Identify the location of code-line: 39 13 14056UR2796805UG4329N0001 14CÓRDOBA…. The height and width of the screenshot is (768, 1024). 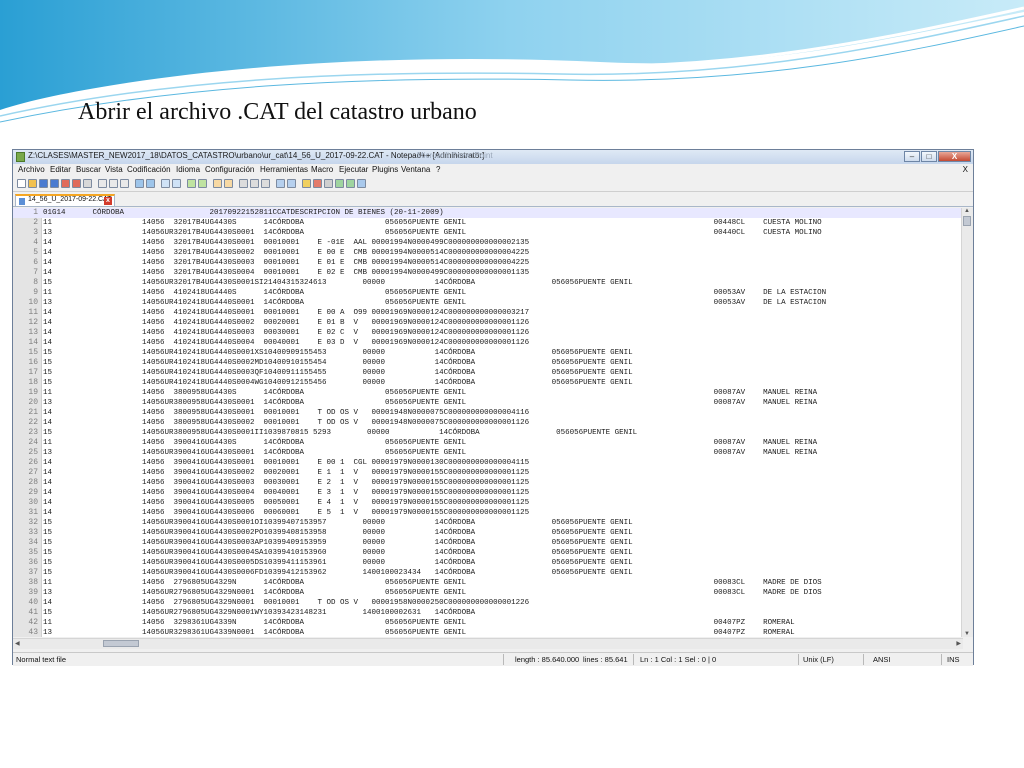
(488, 593).